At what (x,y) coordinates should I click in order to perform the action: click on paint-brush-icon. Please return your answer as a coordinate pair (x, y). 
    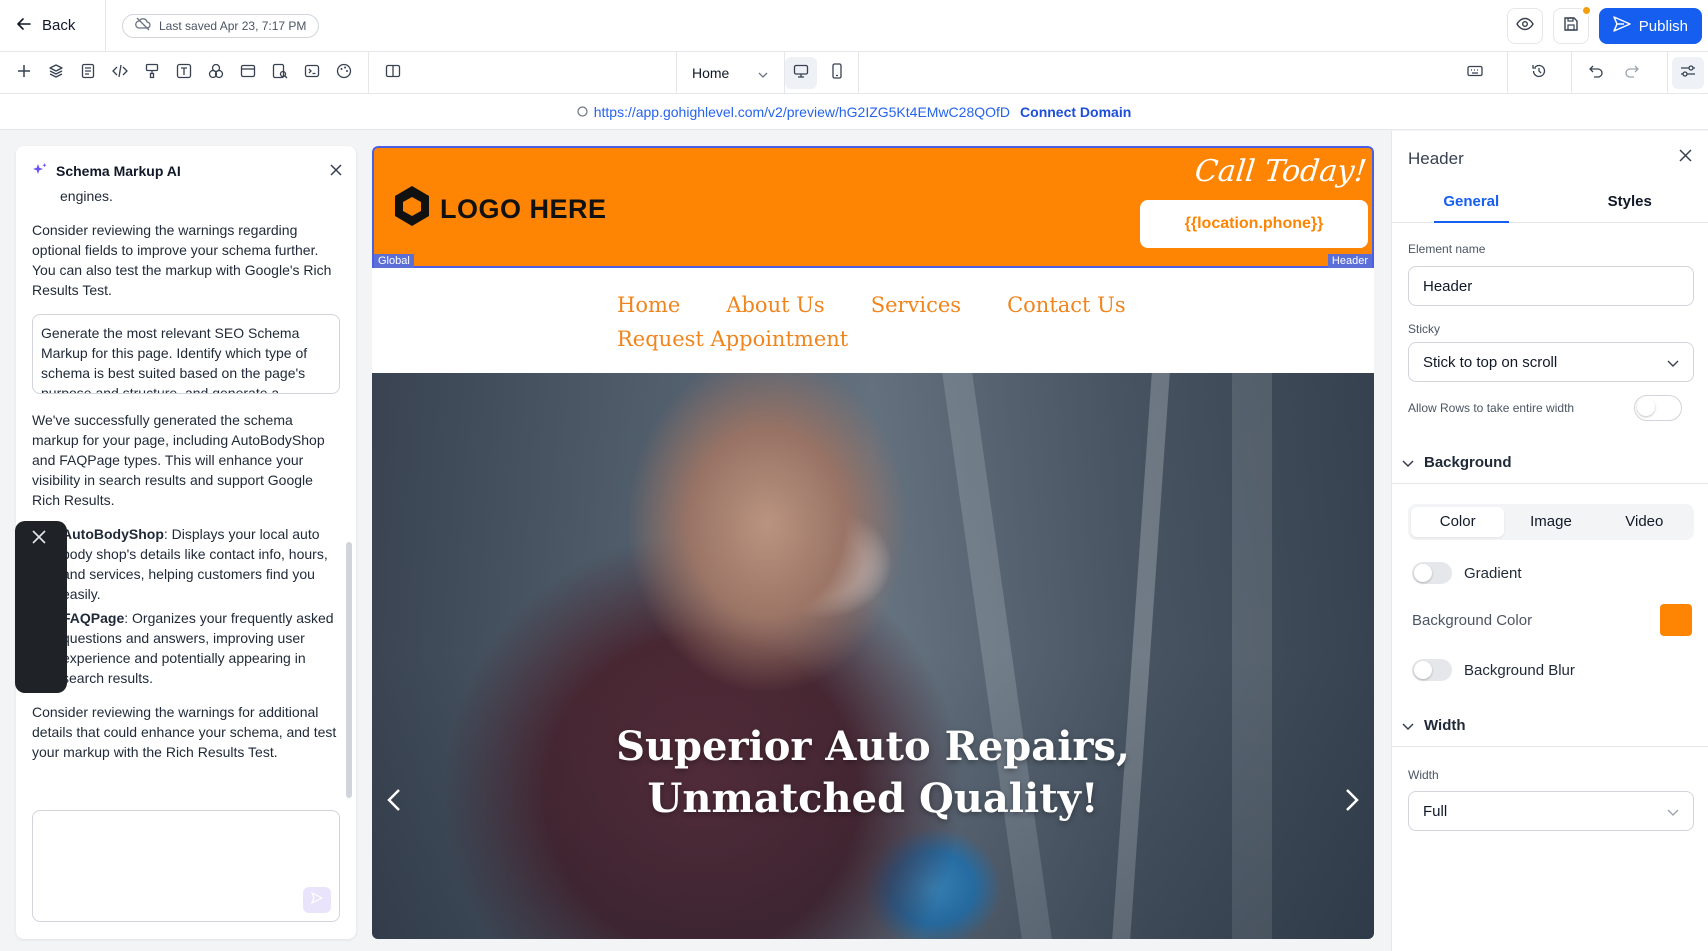
    Looking at the image, I should click on (152, 73).